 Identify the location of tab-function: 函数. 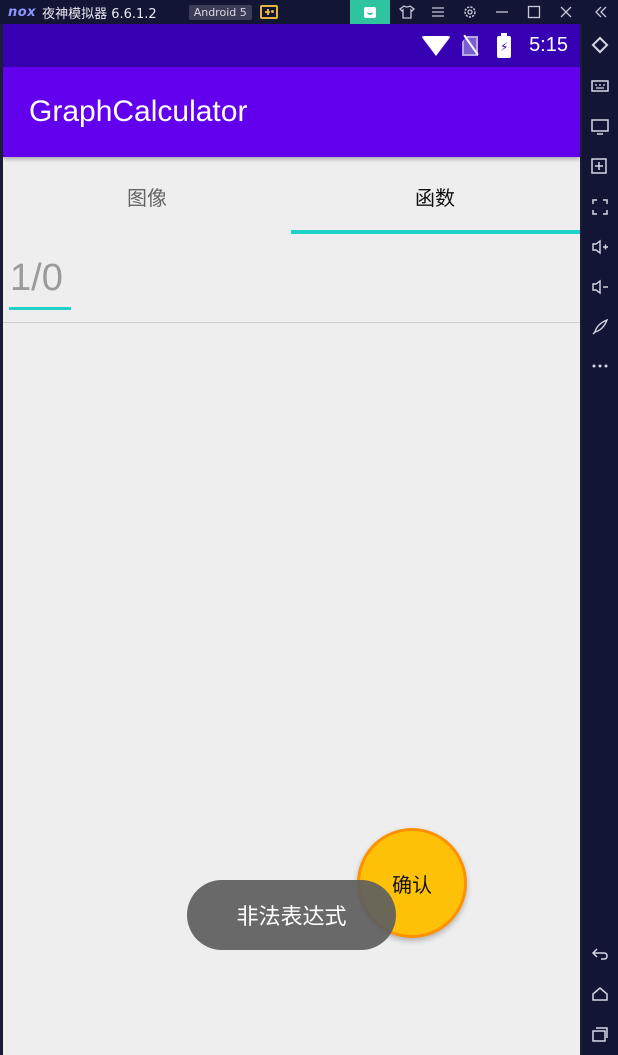
(435, 196).